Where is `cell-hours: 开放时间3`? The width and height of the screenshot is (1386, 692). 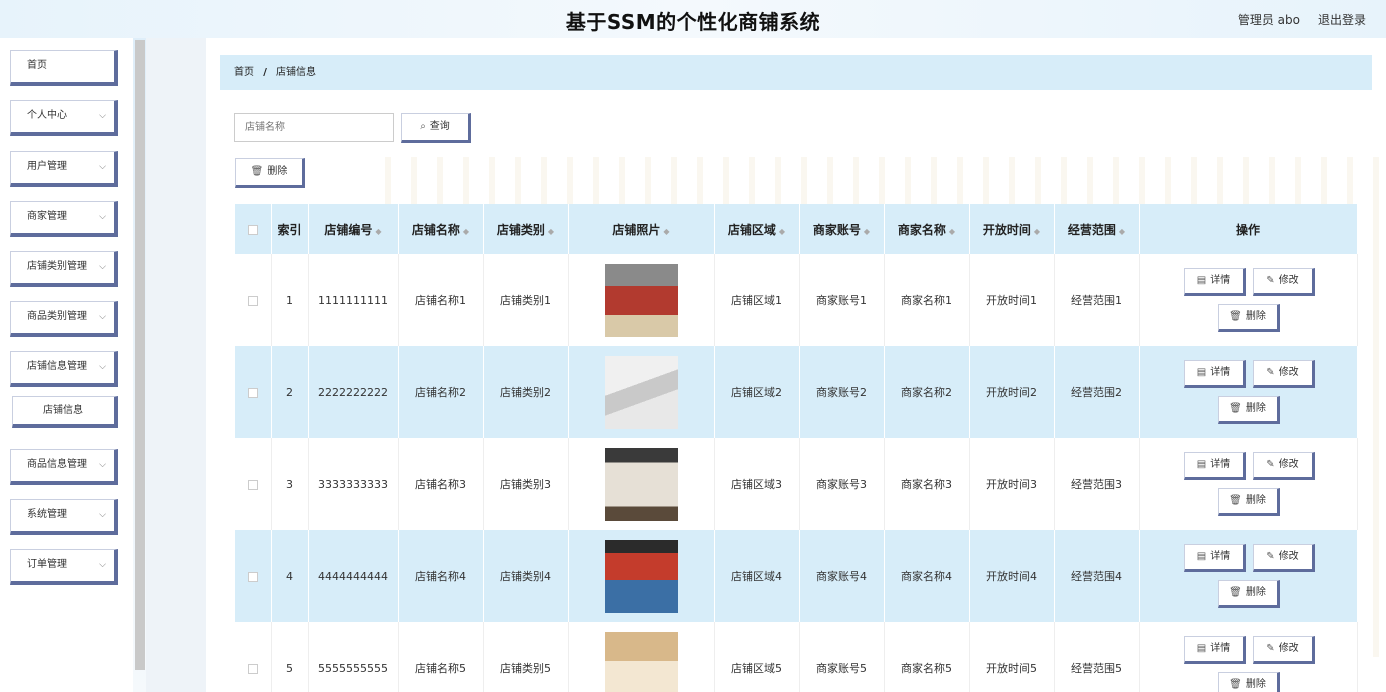 cell-hours: 开放时间3 is located at coordinates (1012, 484).